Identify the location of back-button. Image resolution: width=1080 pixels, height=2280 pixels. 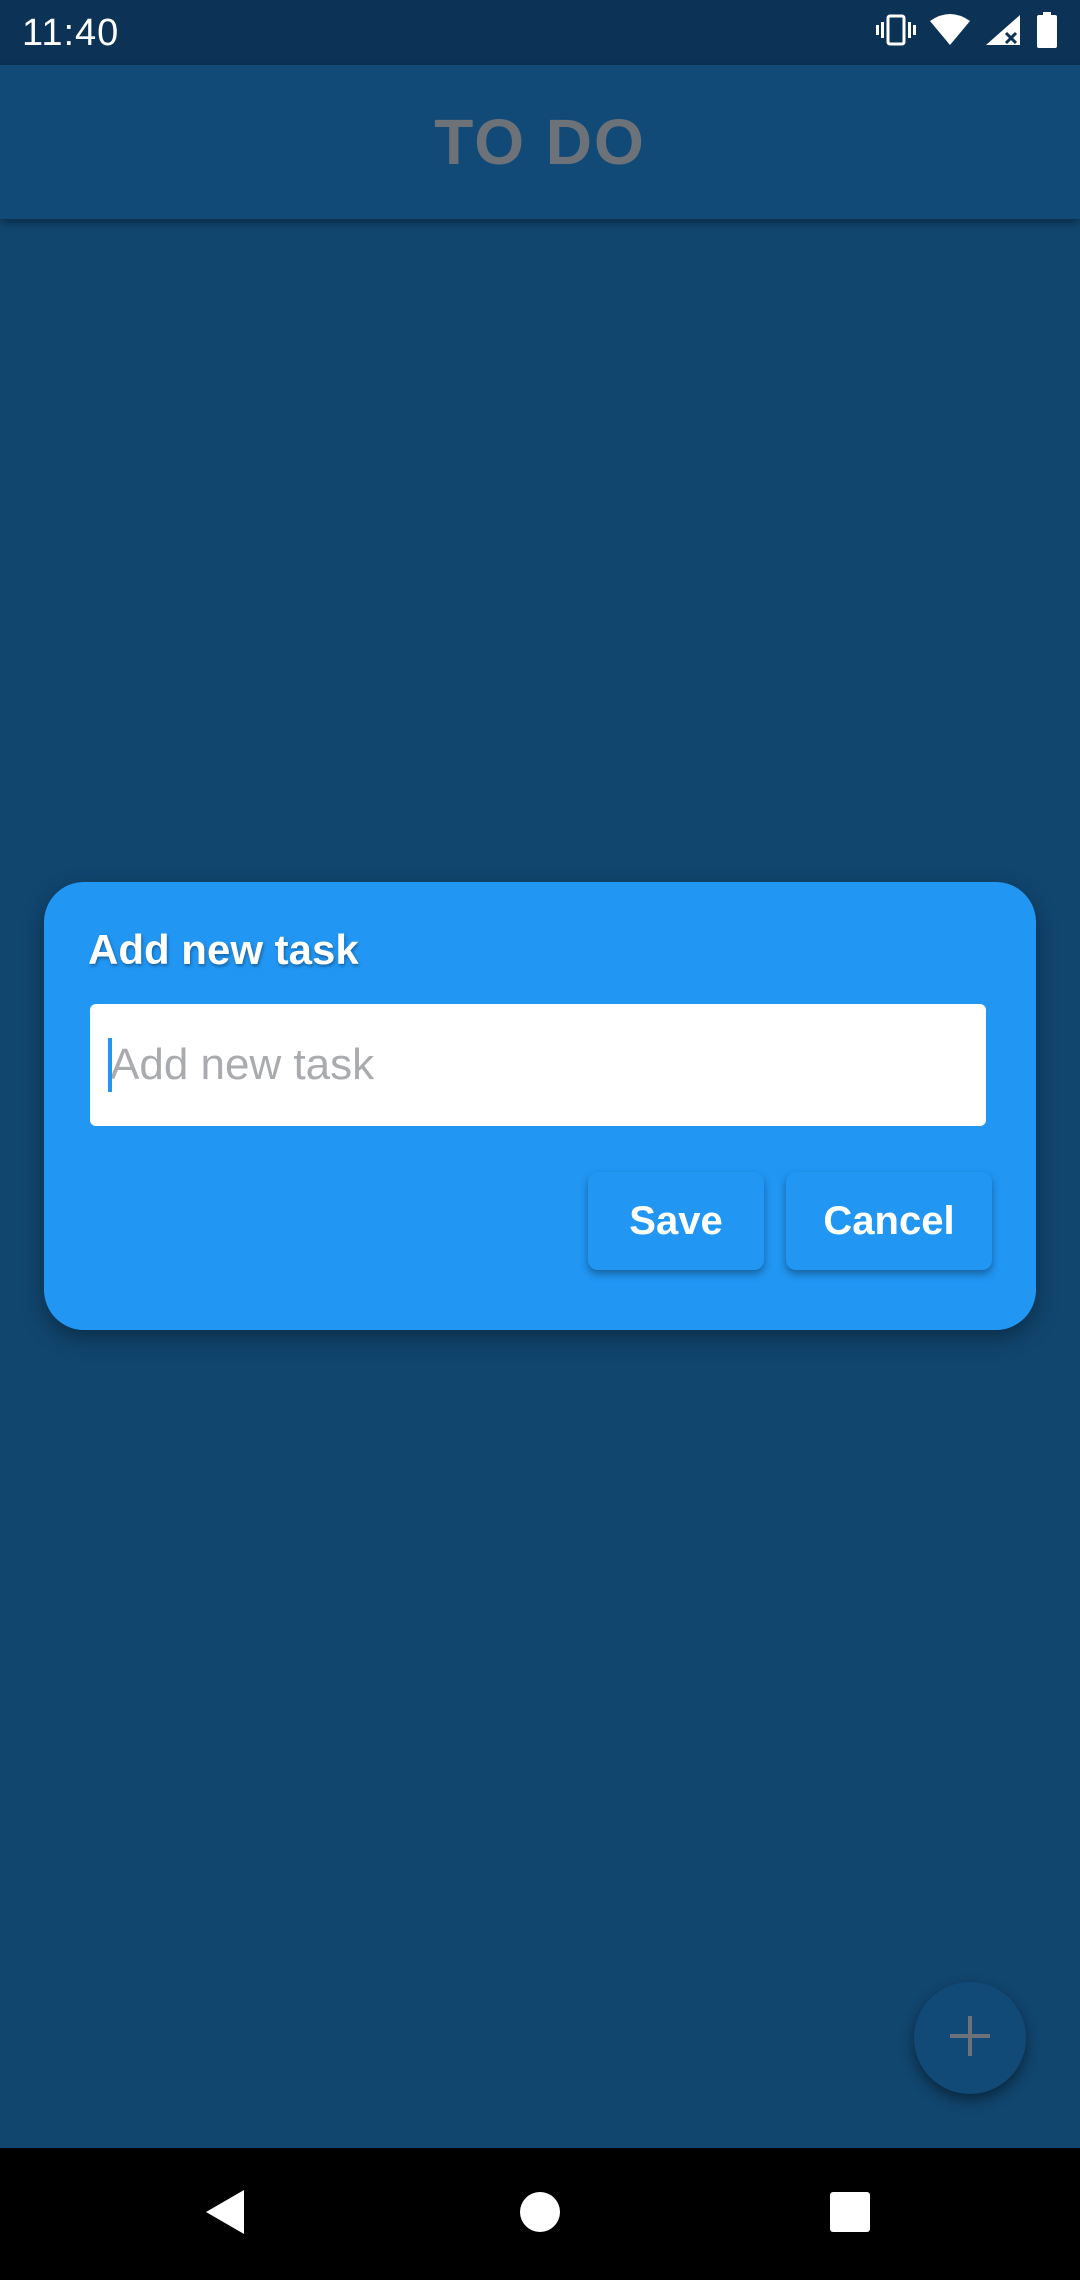
(226, 2214).